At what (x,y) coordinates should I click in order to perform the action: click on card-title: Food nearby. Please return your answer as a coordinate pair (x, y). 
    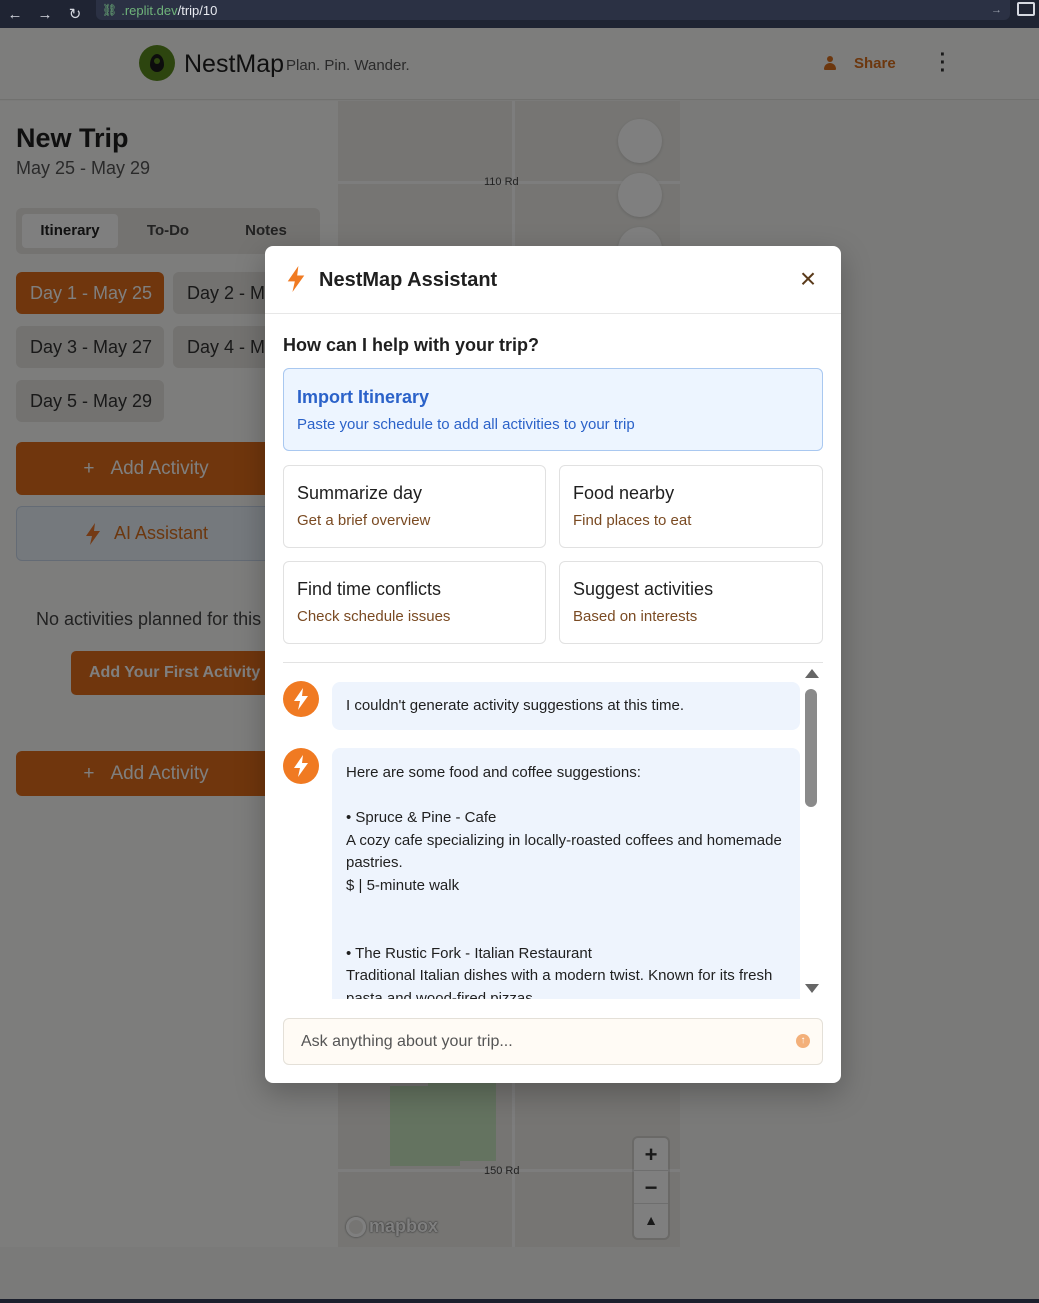
    Looking at the image, I should click on (624, 493).